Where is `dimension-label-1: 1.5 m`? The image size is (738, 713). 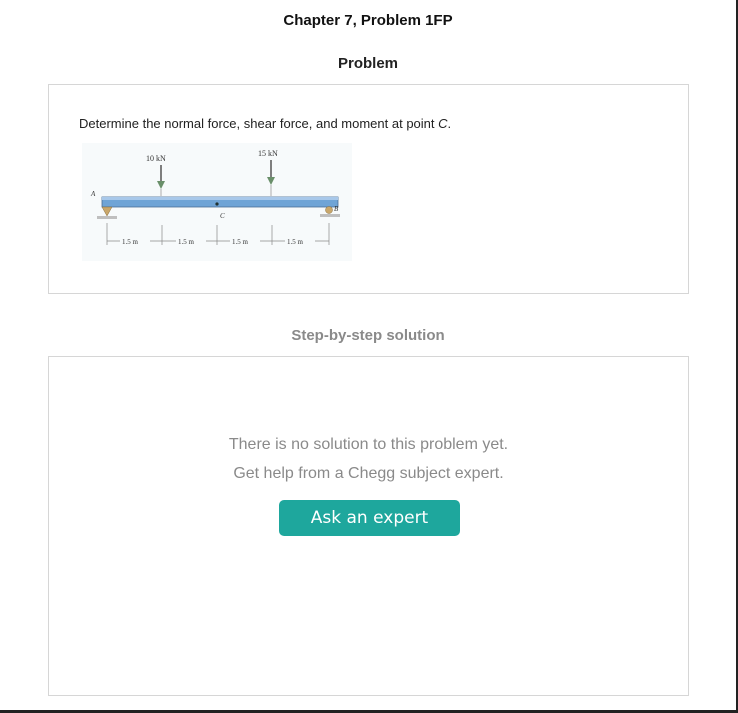
dimension-label-1: 1.5 m is located at coordinates (186, 242).